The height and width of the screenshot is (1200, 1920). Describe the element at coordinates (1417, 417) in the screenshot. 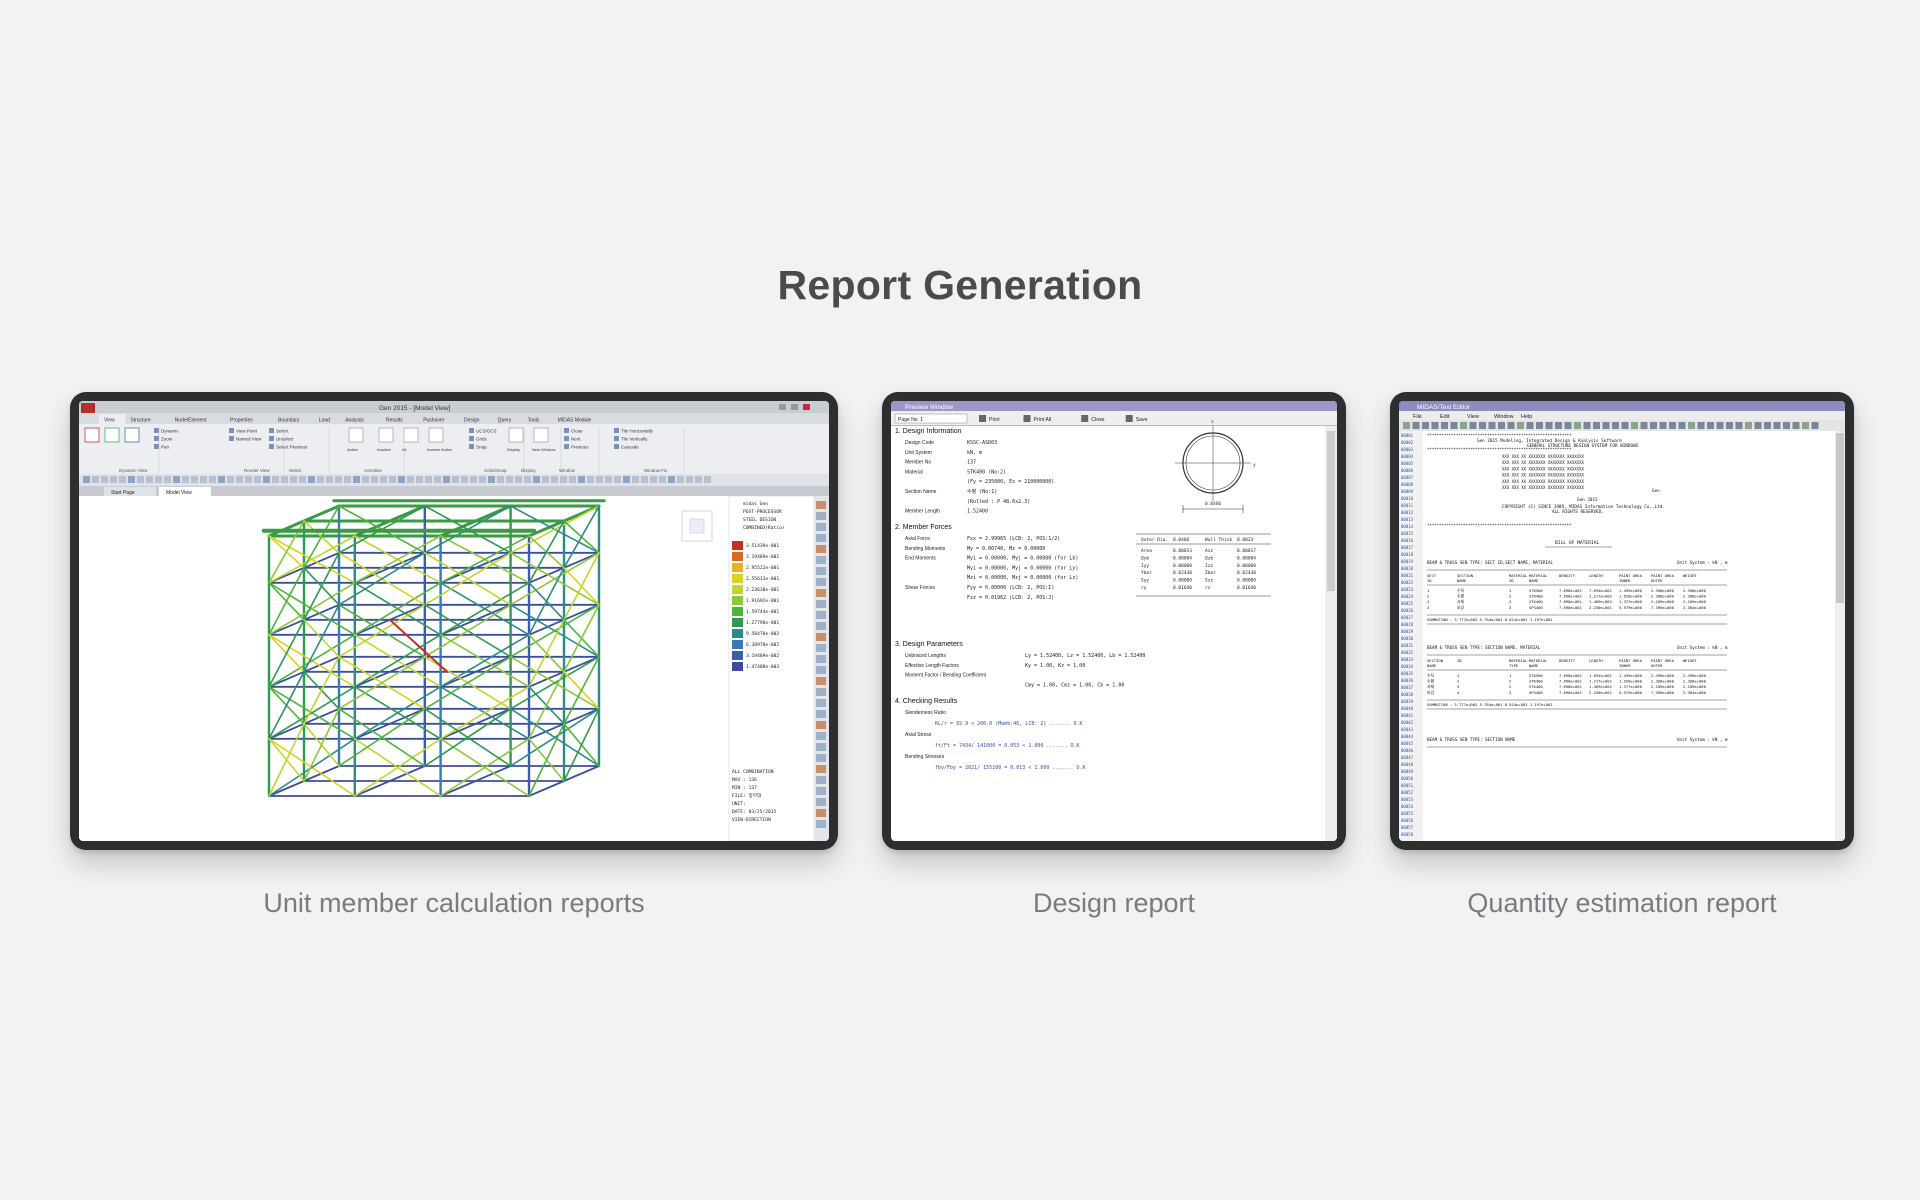

I see `menu-item: File` at that location.